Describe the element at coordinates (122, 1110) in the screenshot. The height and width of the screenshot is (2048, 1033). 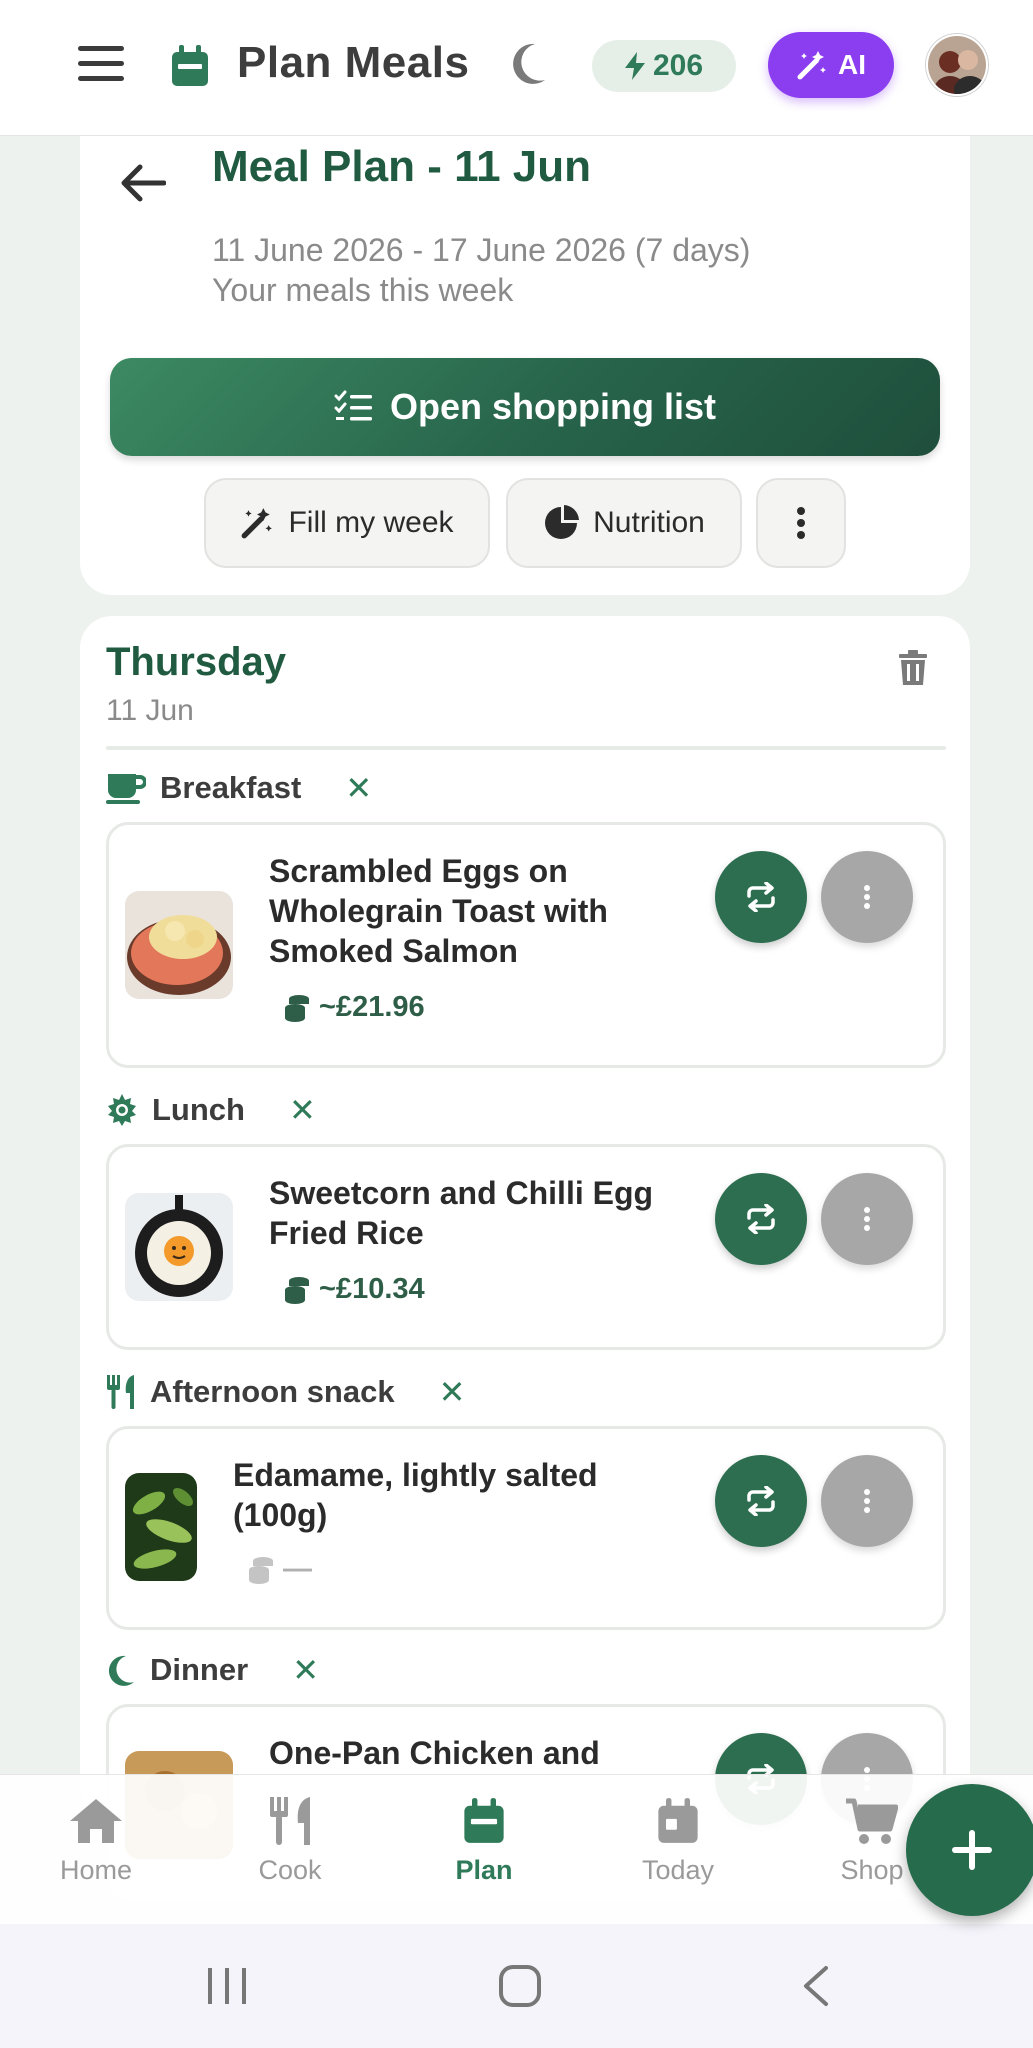
I see `sun-icon` at that location.